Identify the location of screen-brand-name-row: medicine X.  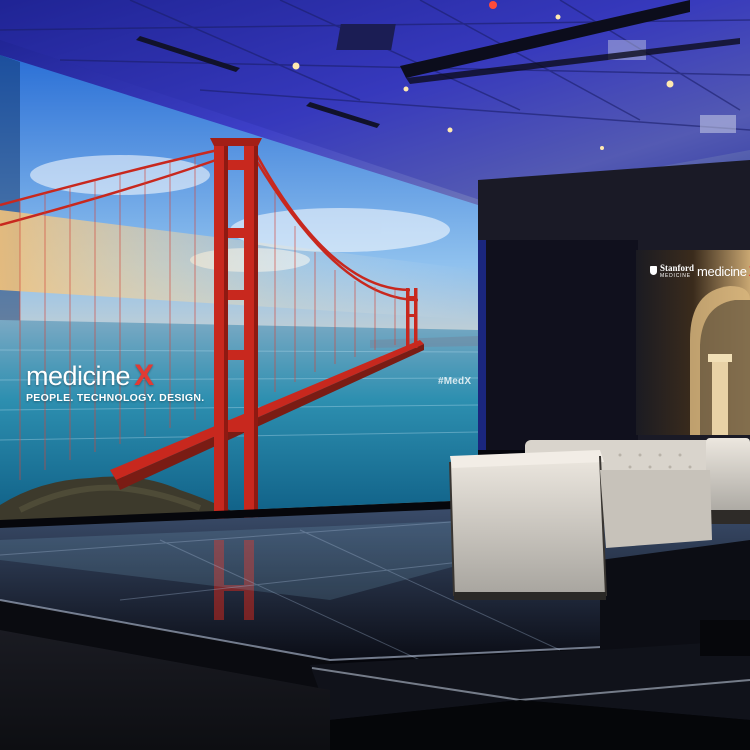
(115, 375).